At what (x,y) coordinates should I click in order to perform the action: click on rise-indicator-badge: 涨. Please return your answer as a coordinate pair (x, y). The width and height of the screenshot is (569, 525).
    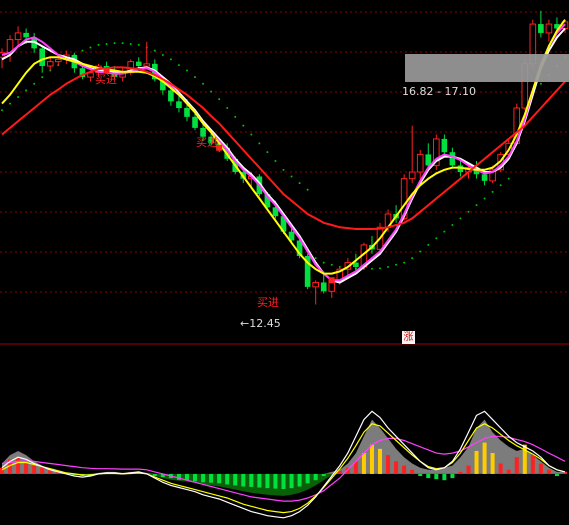
    Looking at the image, I should click on (408, 337).